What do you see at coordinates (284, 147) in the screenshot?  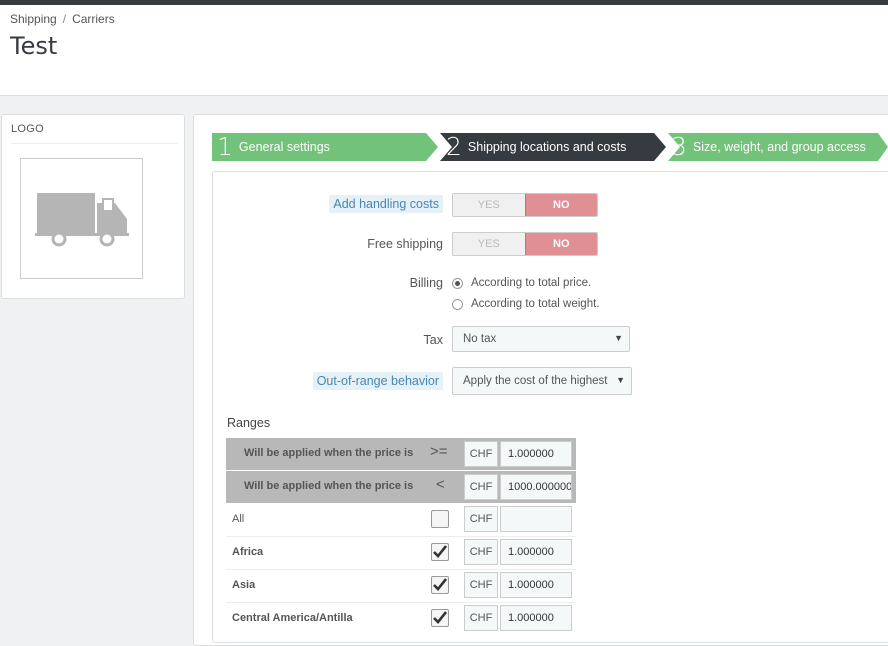 I see `step-label: General settings` at bounding box center [284, 147].